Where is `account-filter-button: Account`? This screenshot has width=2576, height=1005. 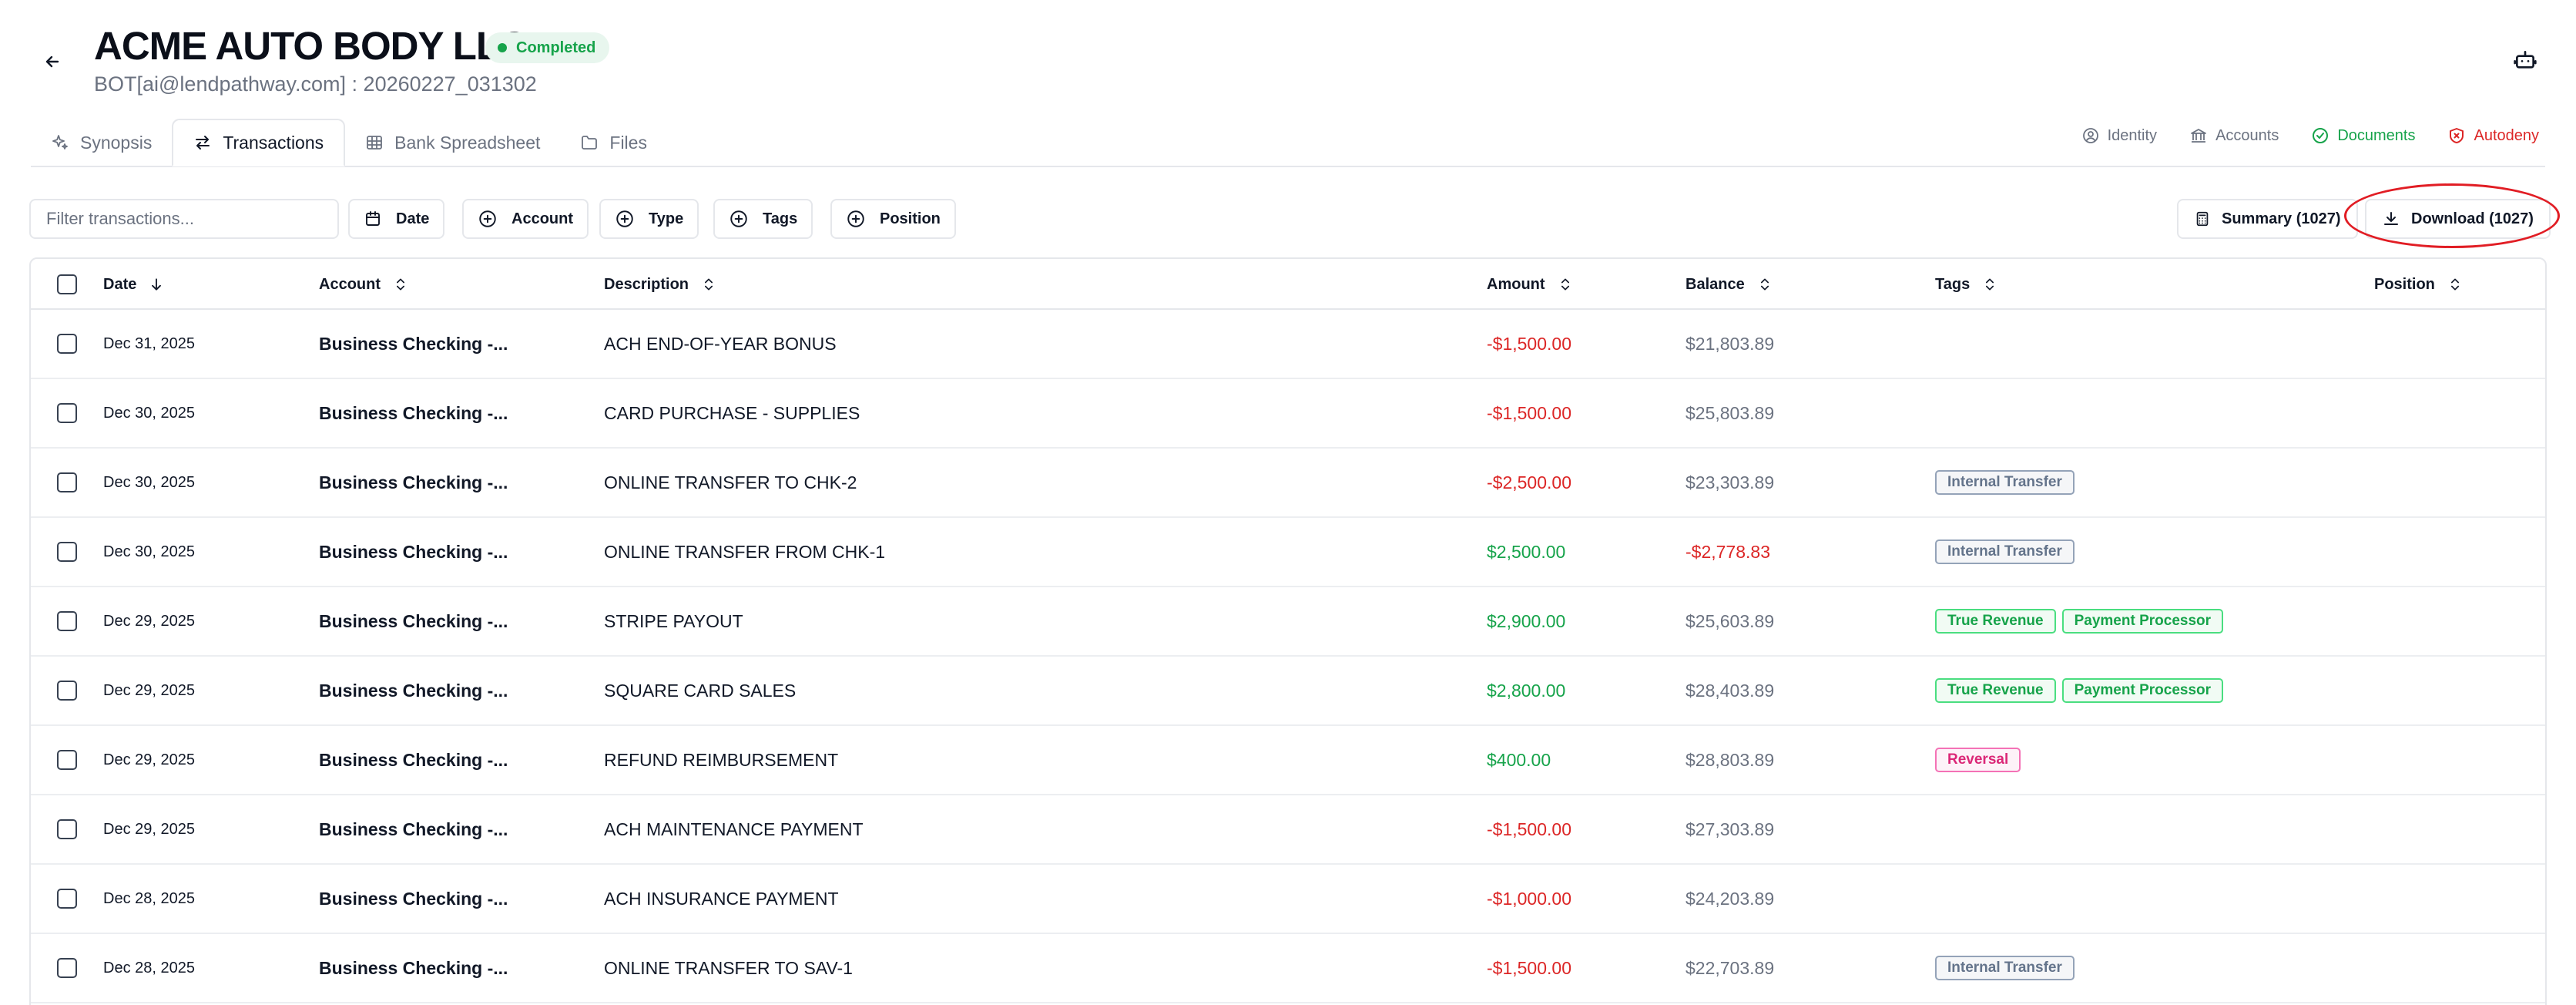
account-filter-button: Account is located at coordinates (525, 219).